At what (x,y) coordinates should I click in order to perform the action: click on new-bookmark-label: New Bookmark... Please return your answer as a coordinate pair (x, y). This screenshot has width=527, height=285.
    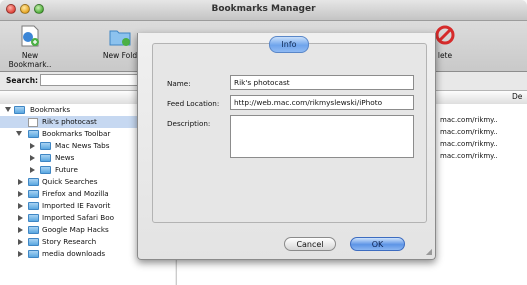
    Looking at the image, I should click on (30, 60).